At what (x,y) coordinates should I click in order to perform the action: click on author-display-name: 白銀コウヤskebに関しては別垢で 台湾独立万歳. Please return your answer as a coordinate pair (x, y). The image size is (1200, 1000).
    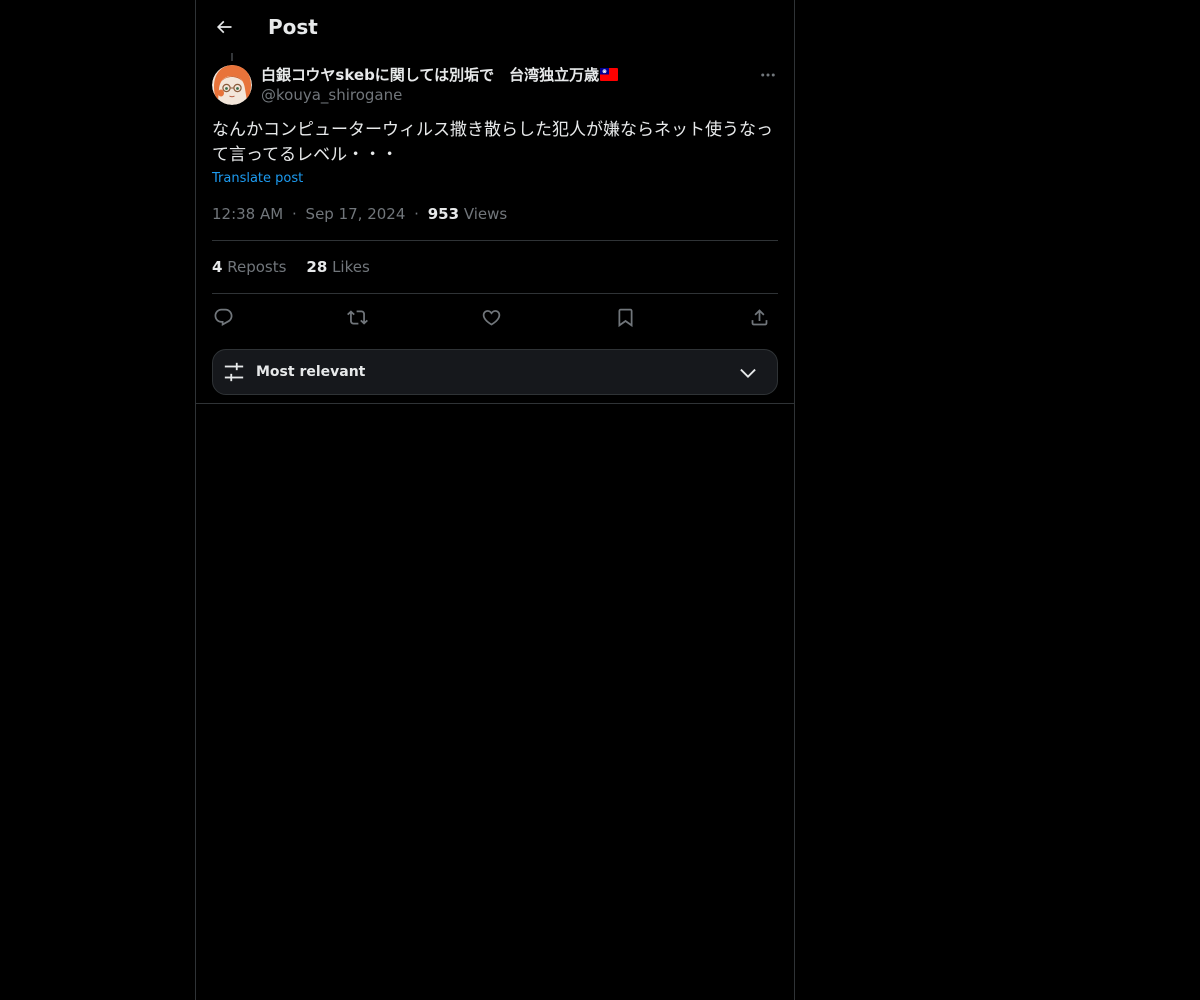
    Looking at the image, I should click on (440, 75).